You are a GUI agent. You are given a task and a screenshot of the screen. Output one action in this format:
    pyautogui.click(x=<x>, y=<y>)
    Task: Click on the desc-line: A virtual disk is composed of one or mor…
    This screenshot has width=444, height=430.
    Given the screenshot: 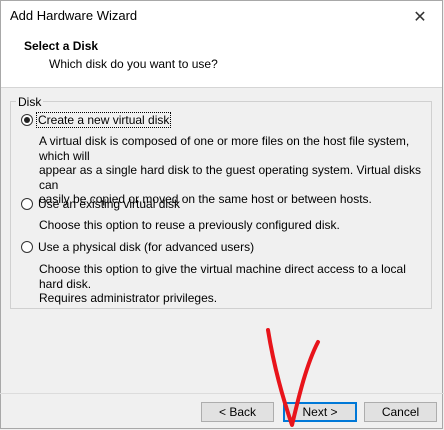 What is the action you would take?
    pyautogui.click(x=224, y=148)
    